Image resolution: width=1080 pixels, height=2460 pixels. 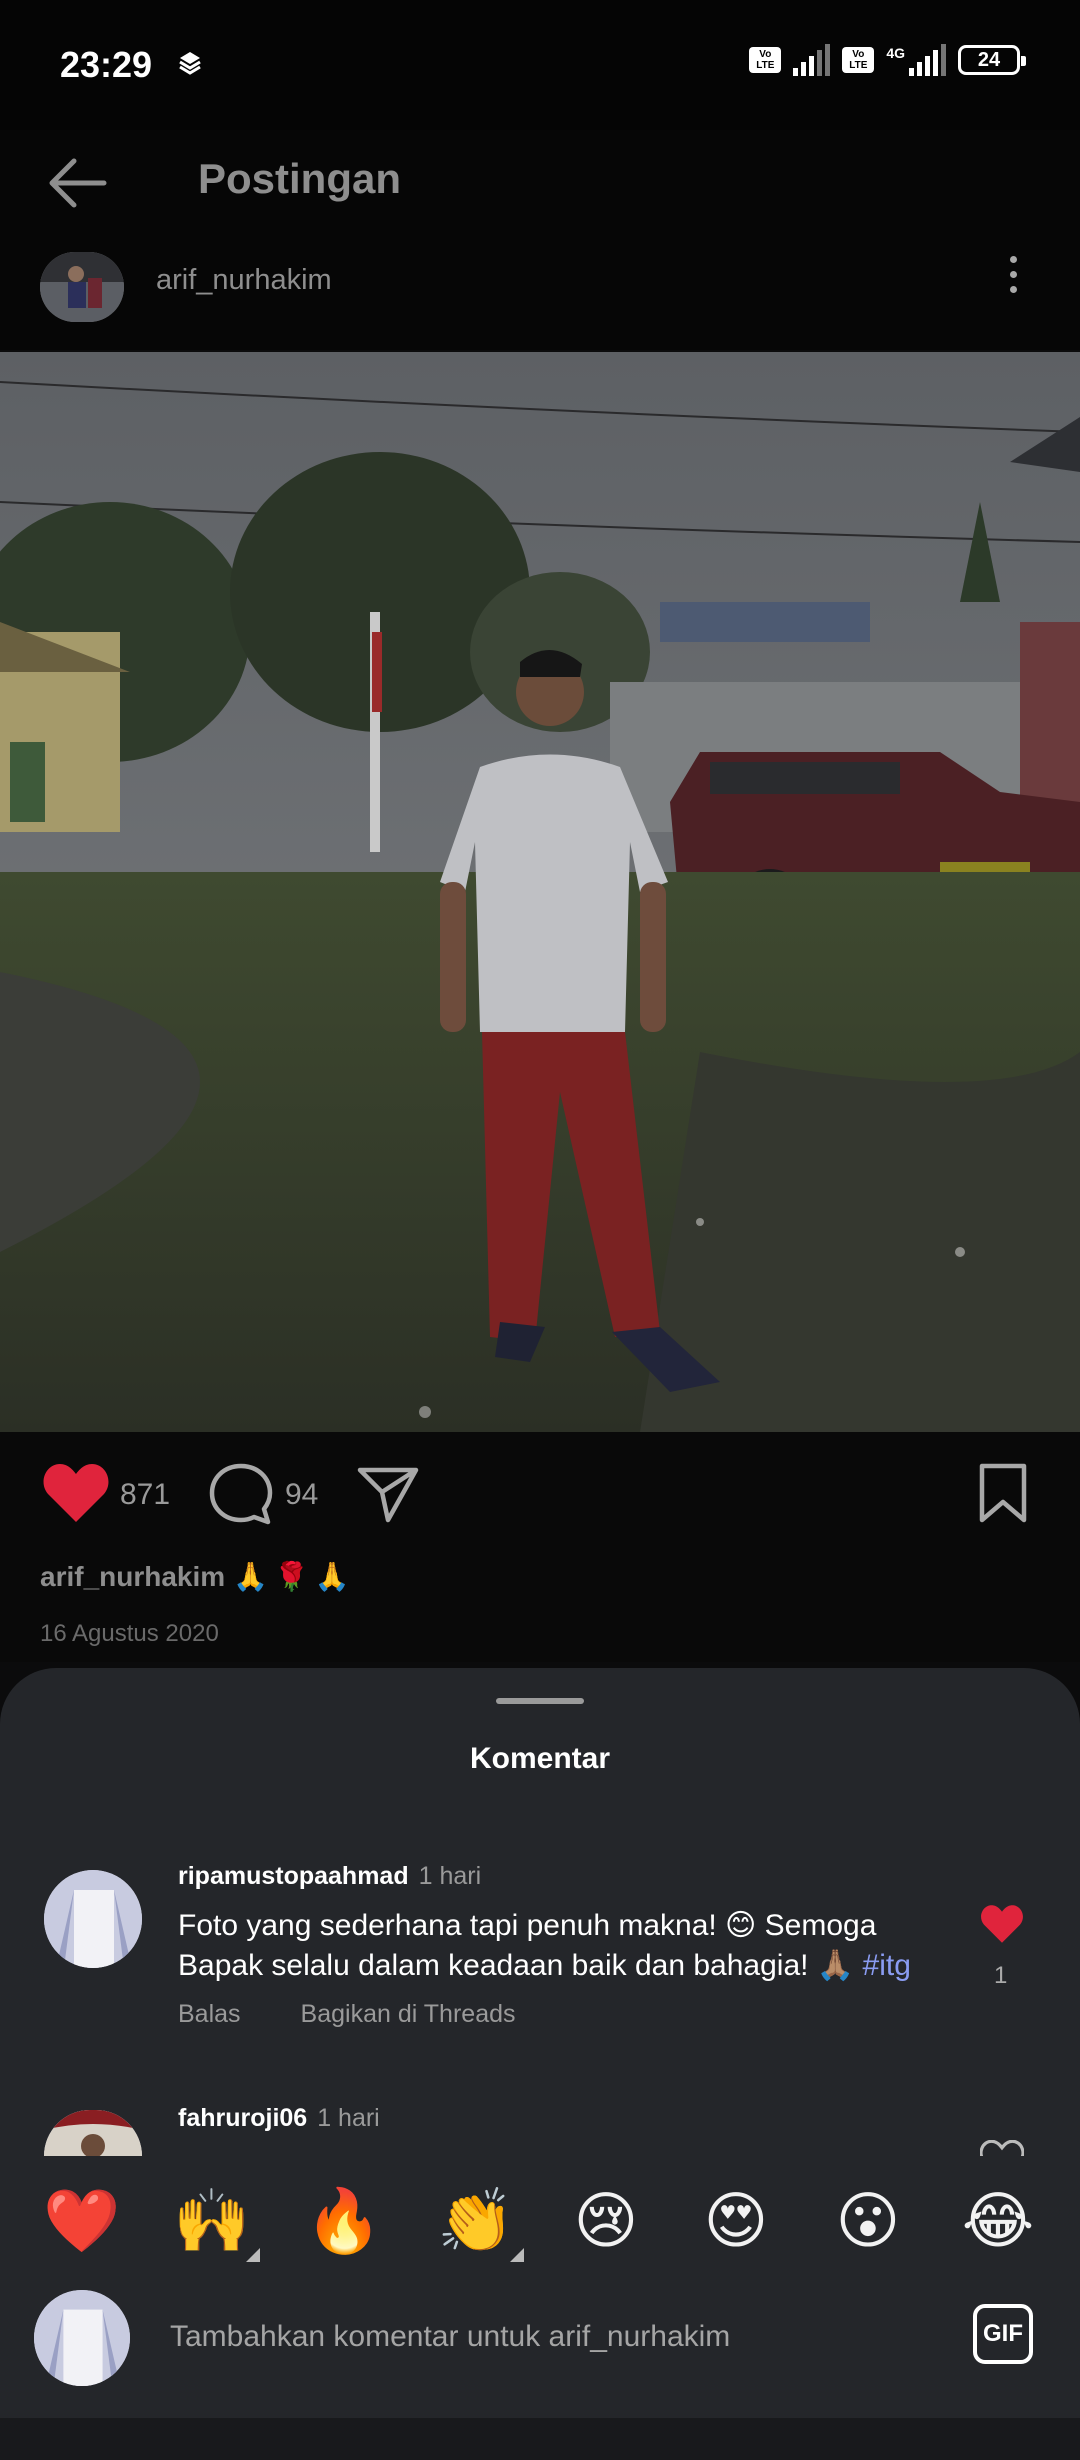 What do you see at coordinates (132, 1576) in the screenshot?
I see `caption-username: arif_nurhakim` at bounding box center [132, 1576].